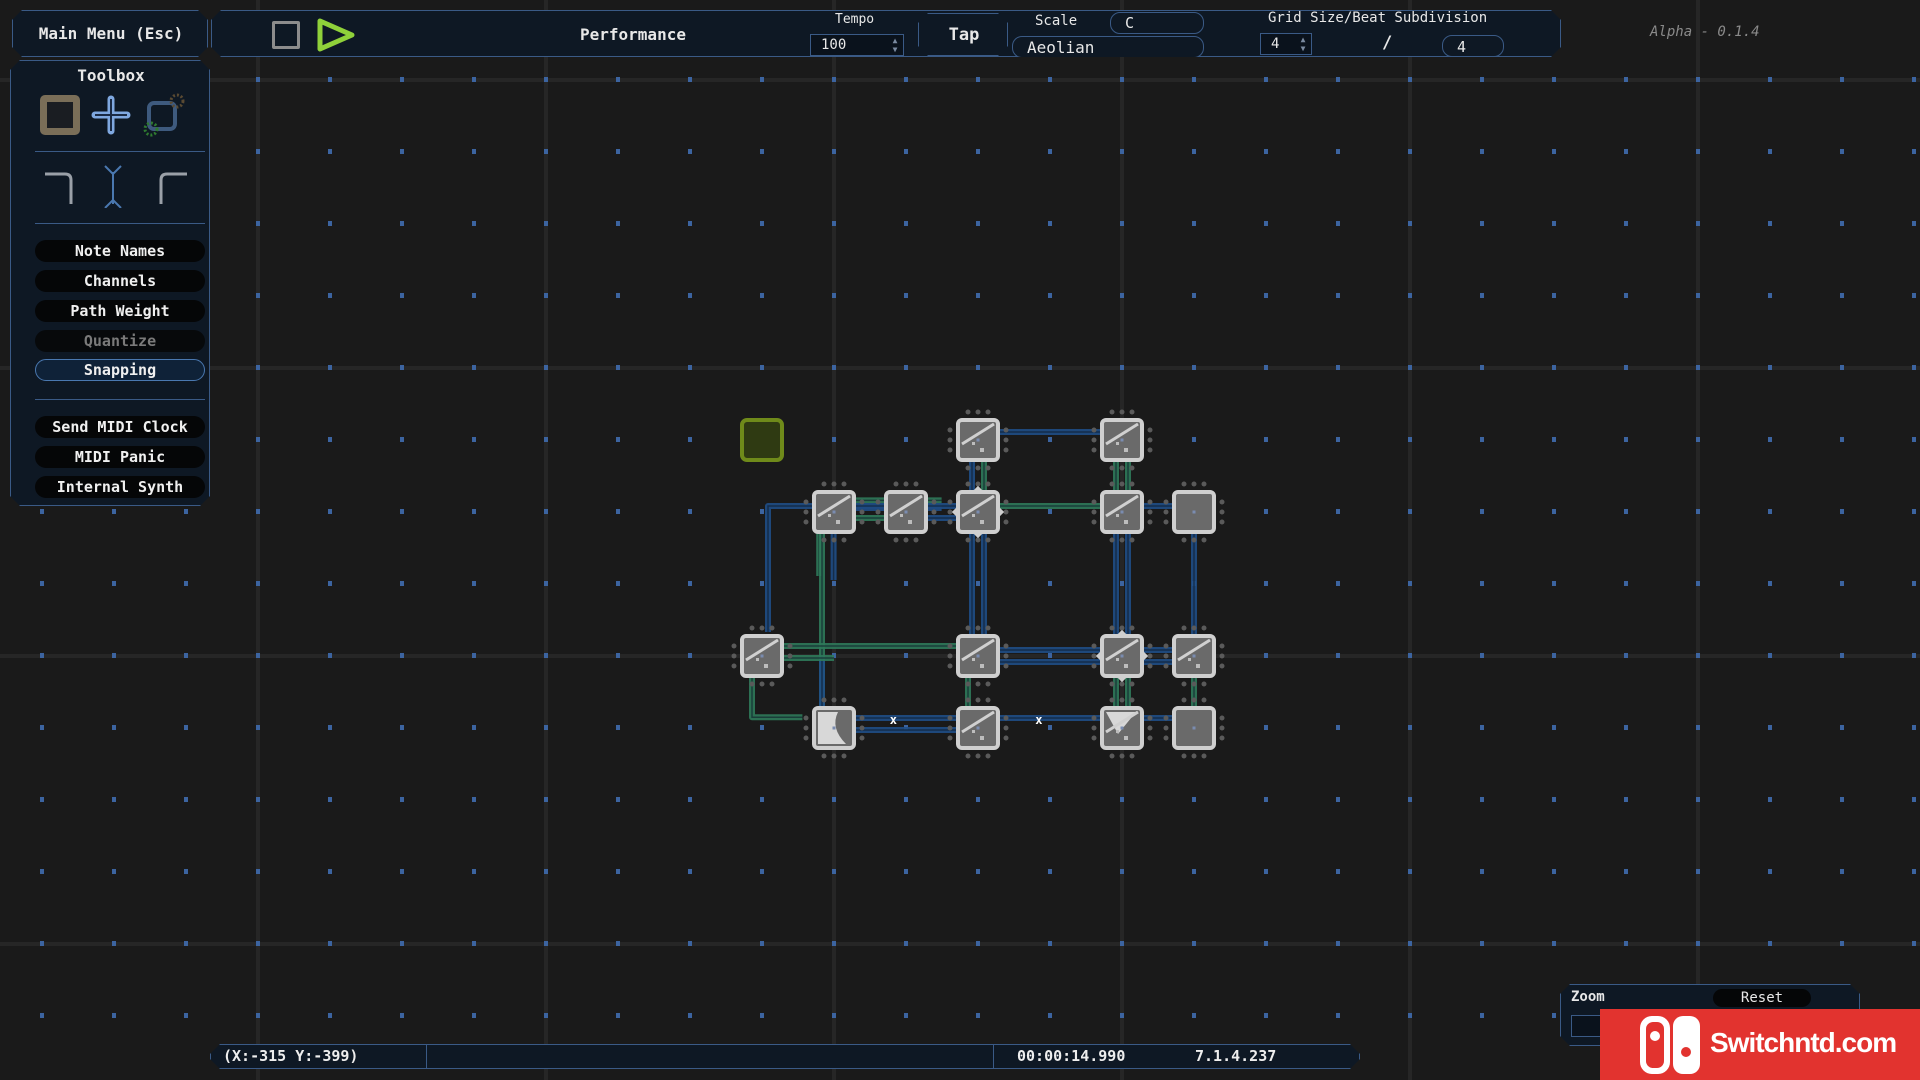  I want to click on turn-left-path-icon, so click(61, 186).